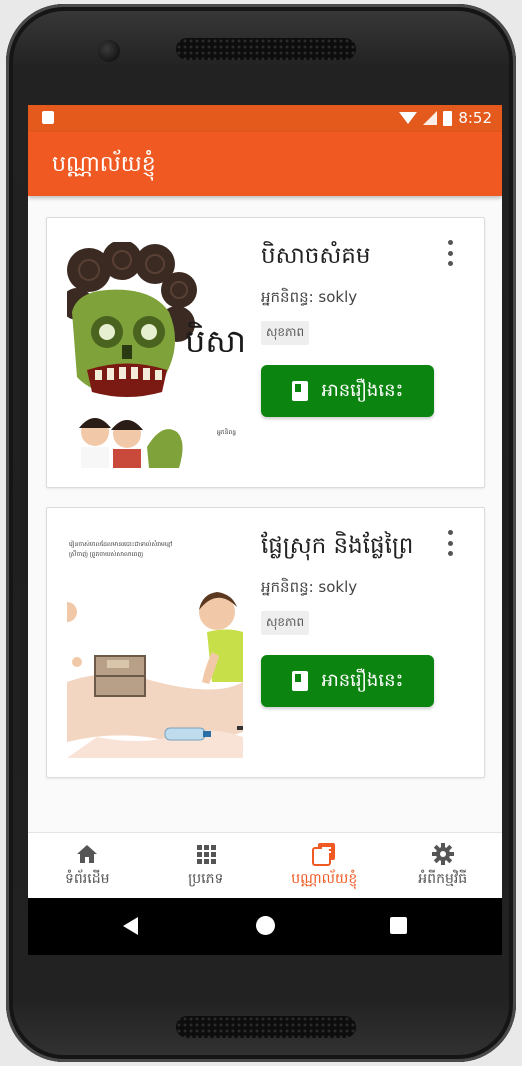  What do you see at coordinates (442, 854) in the screenshot?
I see `gear-icon` at bounding box center [442, 854].